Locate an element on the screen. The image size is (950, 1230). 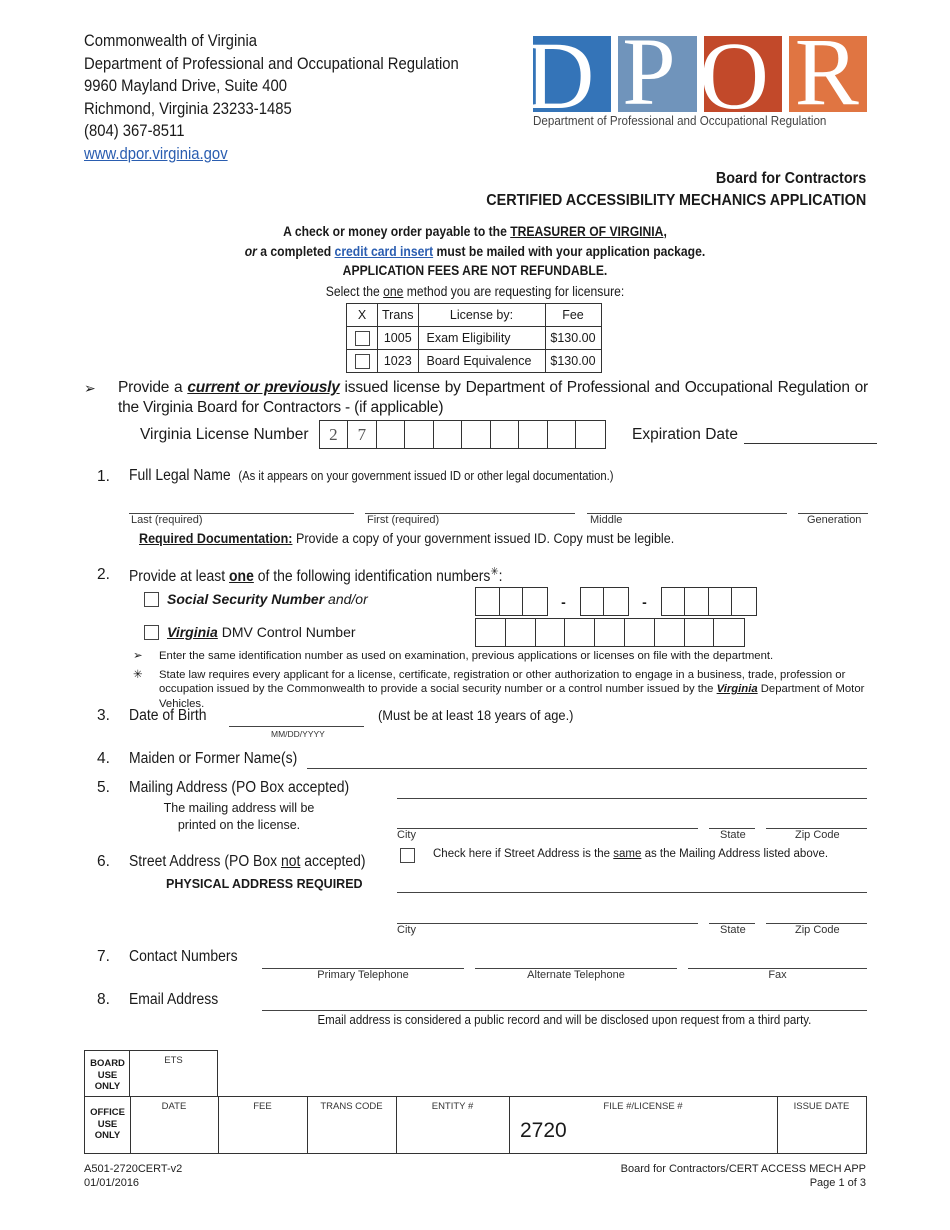
street-zip-field is located at coordinates (816, 913).